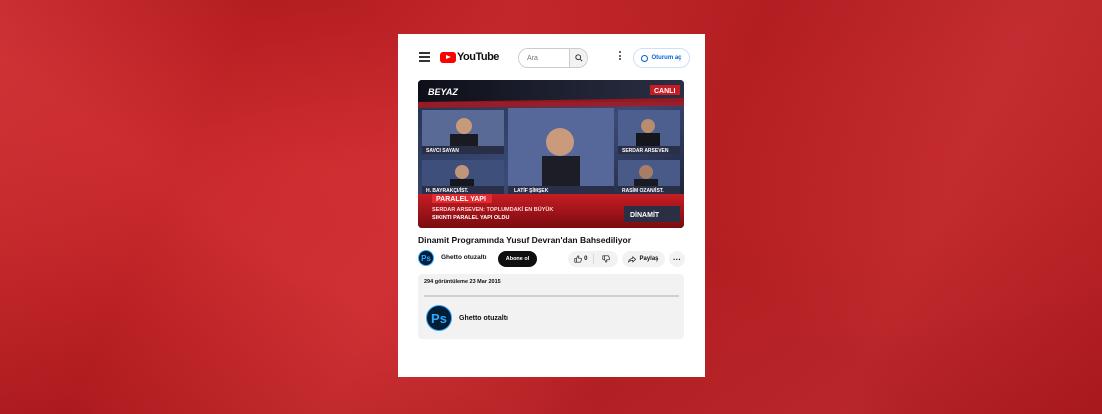  I want to click on ticker-line-2: SIKINTI PARALEL YAPI OLDU, so click(470, 218).